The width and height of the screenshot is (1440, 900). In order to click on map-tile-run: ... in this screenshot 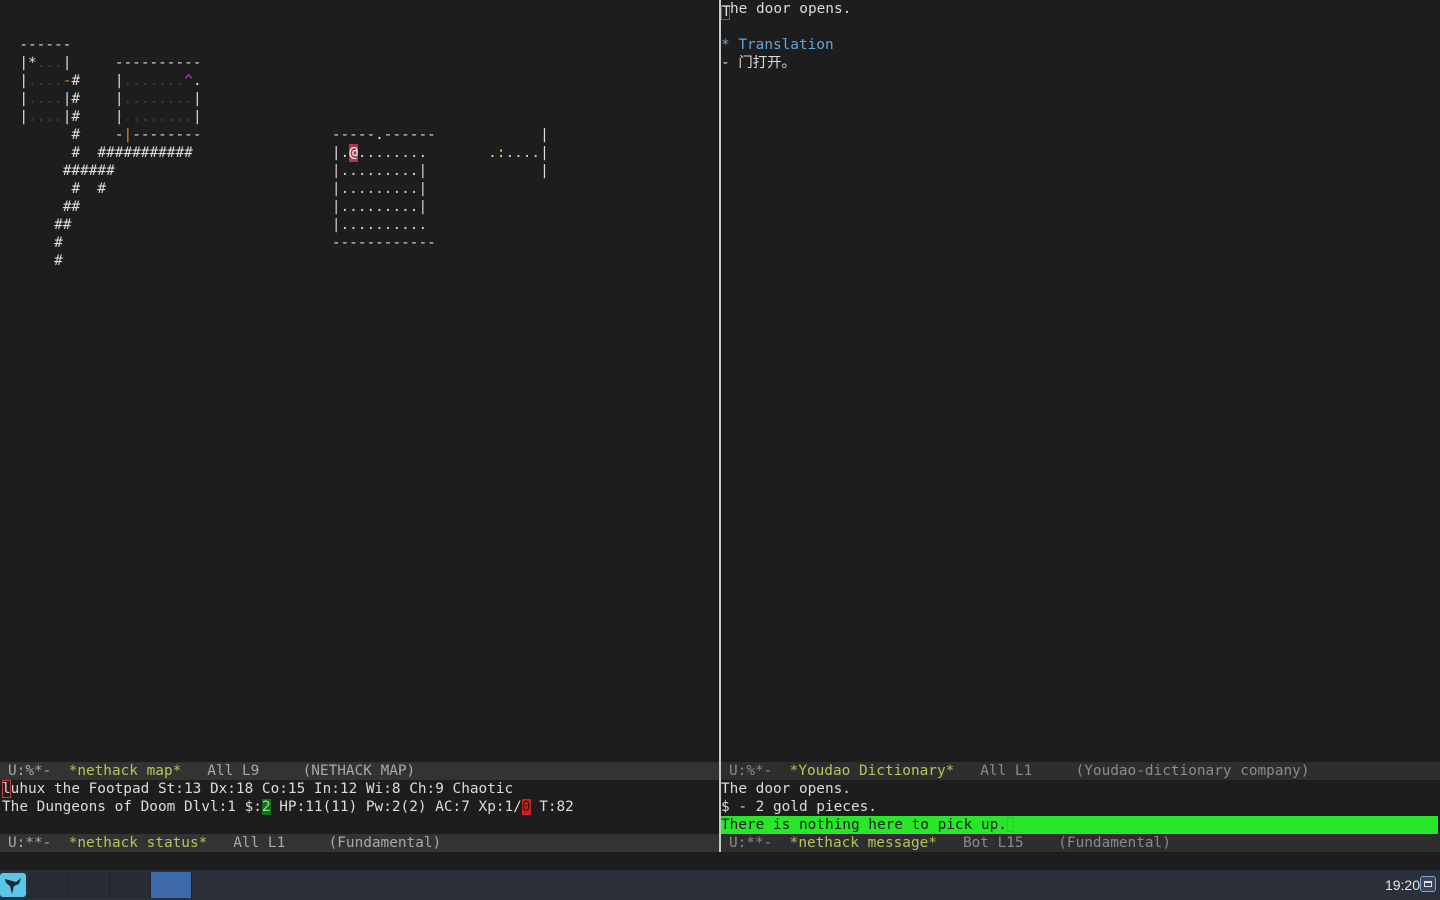, I will do `click(49, 63)`.